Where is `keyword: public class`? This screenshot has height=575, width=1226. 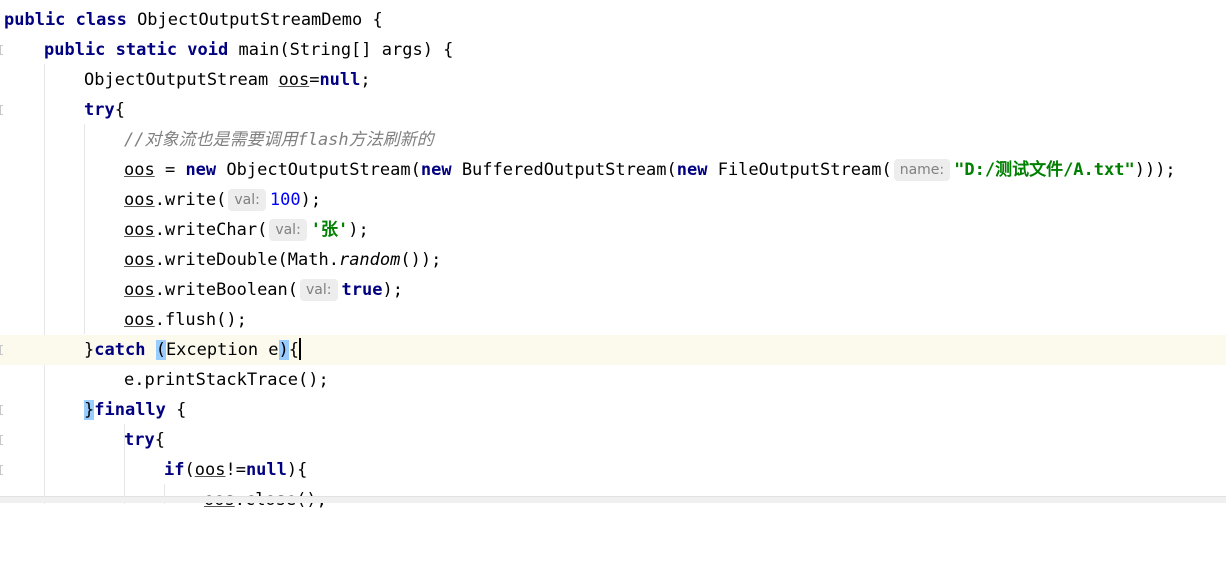 keyword: public class is located at coordinates (65, 20).